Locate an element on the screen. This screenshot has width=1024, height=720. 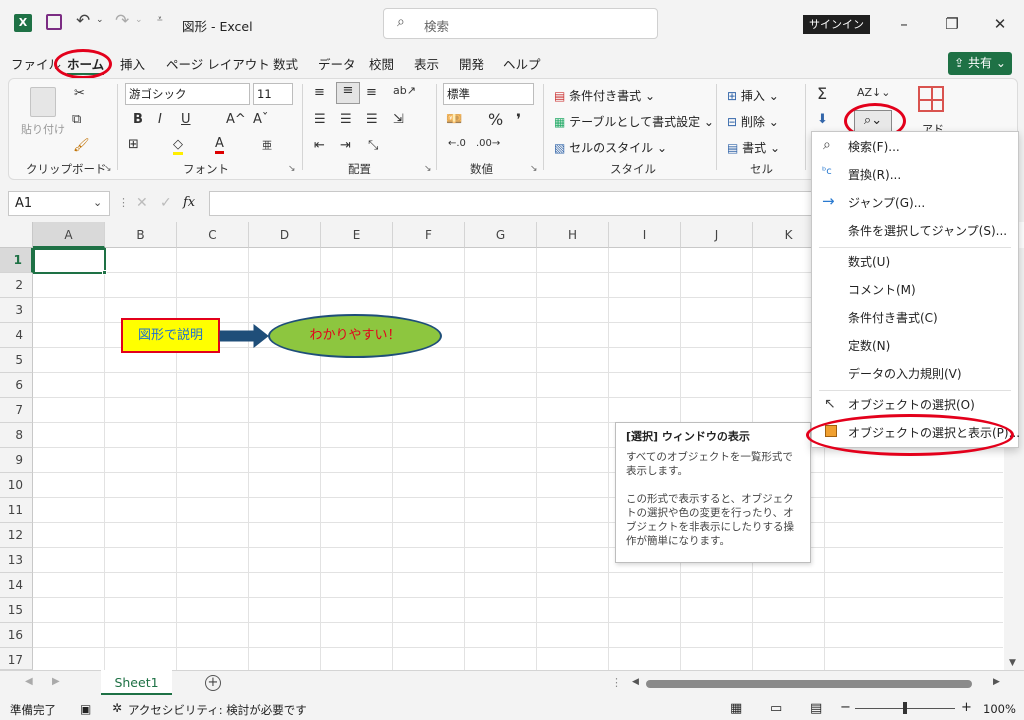
row-header: 15 is located at coordinates (16, 610).